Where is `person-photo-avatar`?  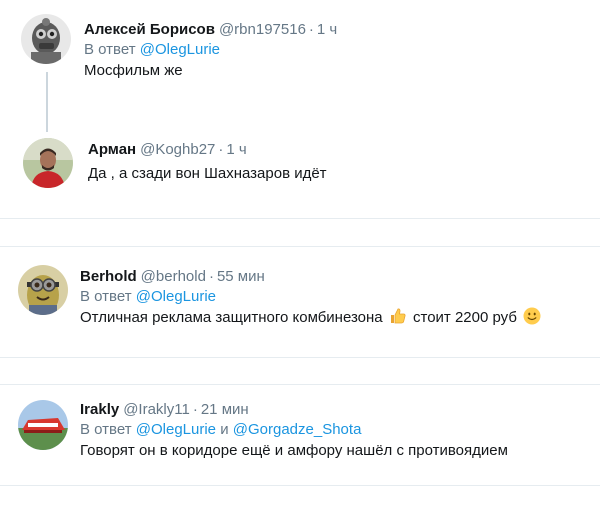
person-photo-avatar is located at coordinates (48, 163).